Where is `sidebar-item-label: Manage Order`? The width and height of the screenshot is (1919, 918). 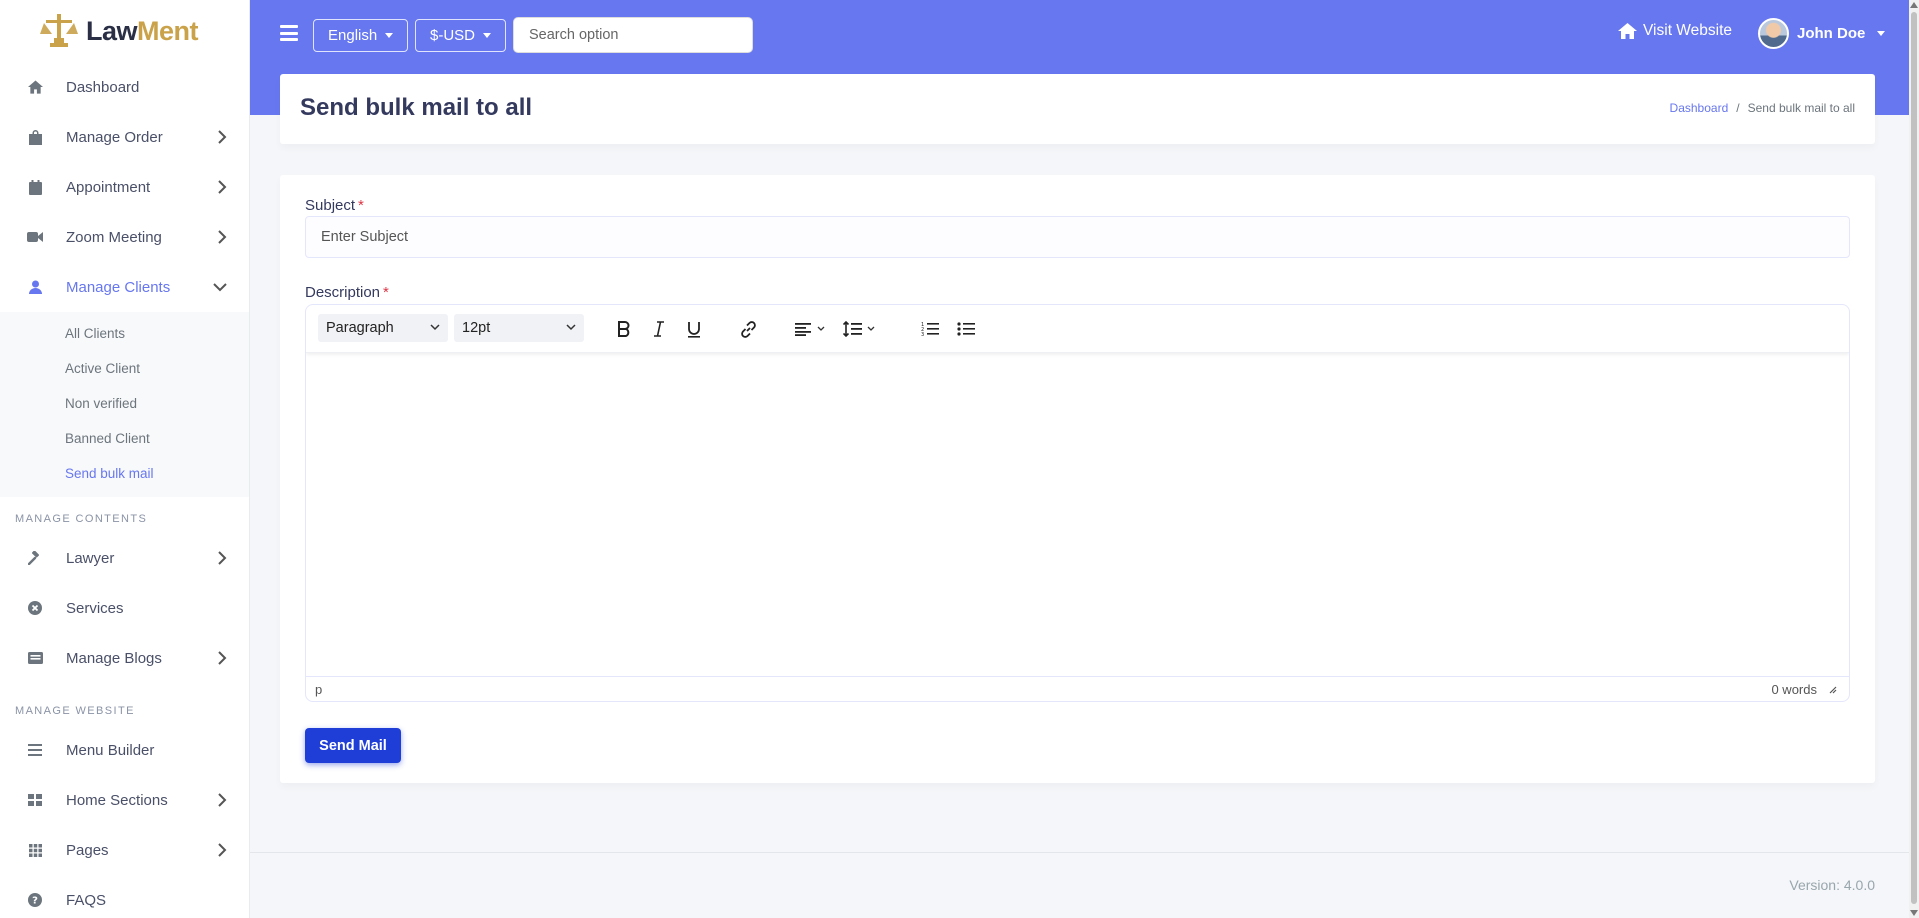 sidebar-item-label: Manage Order is located at coordinates (114, 137).